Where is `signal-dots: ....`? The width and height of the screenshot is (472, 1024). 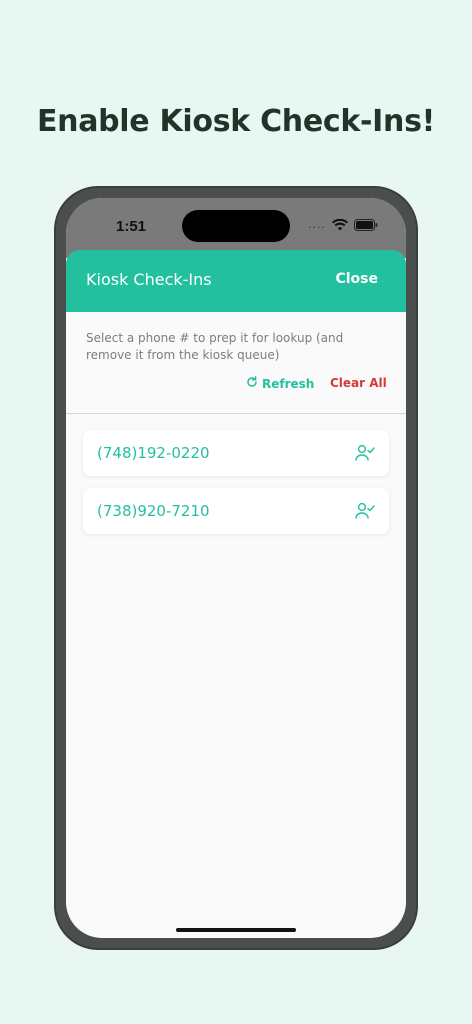 signal-dots: .... is located at coordinates (317, 224).